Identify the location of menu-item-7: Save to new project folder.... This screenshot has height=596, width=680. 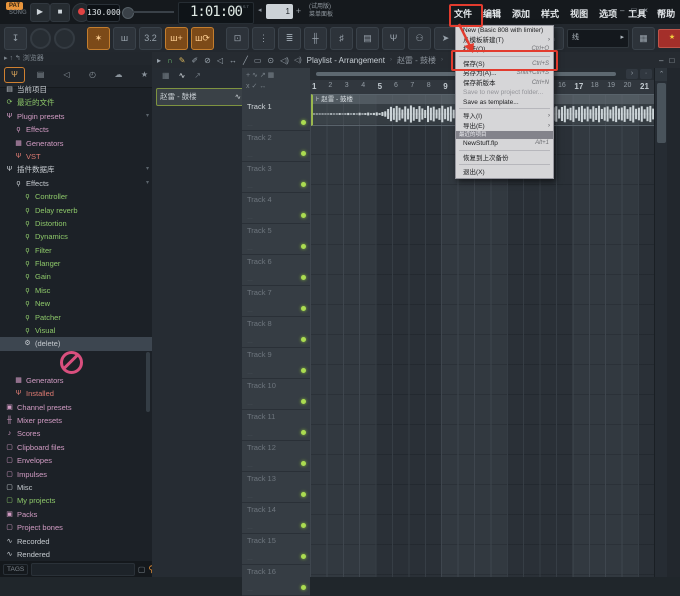
(504, 93).